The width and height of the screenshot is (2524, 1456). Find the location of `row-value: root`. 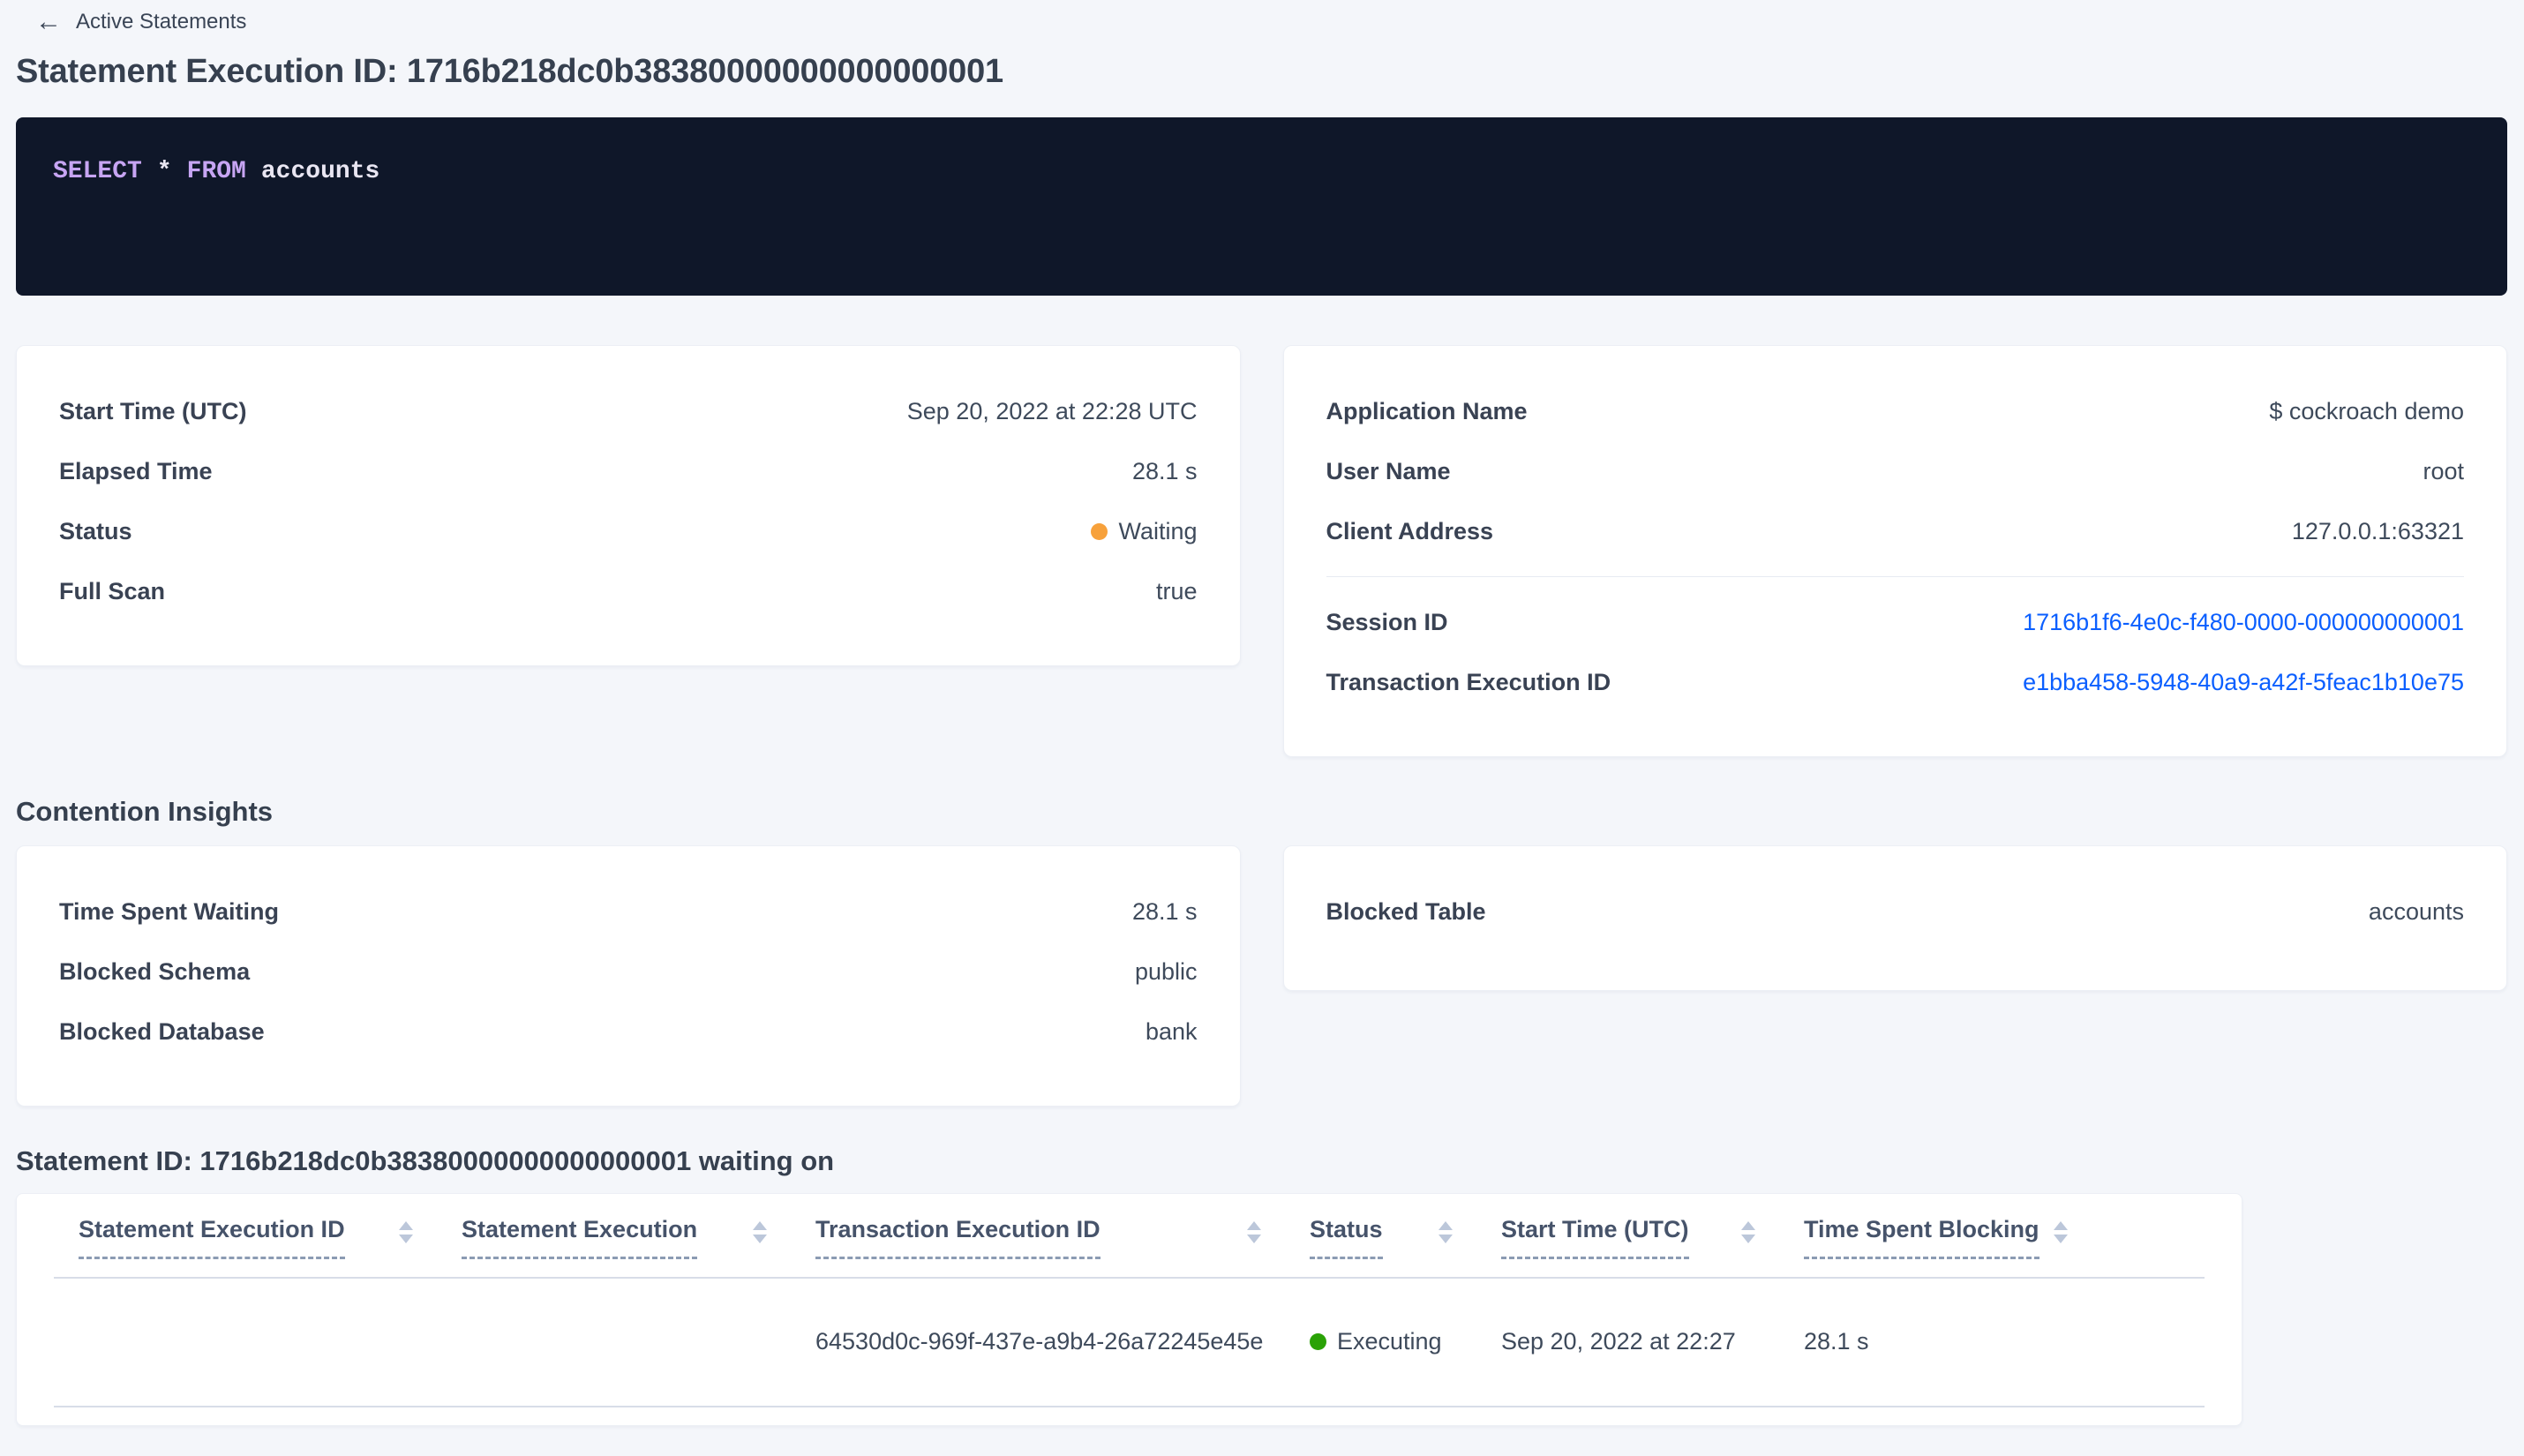

row-value: root is located at coordinates (2443, 470).